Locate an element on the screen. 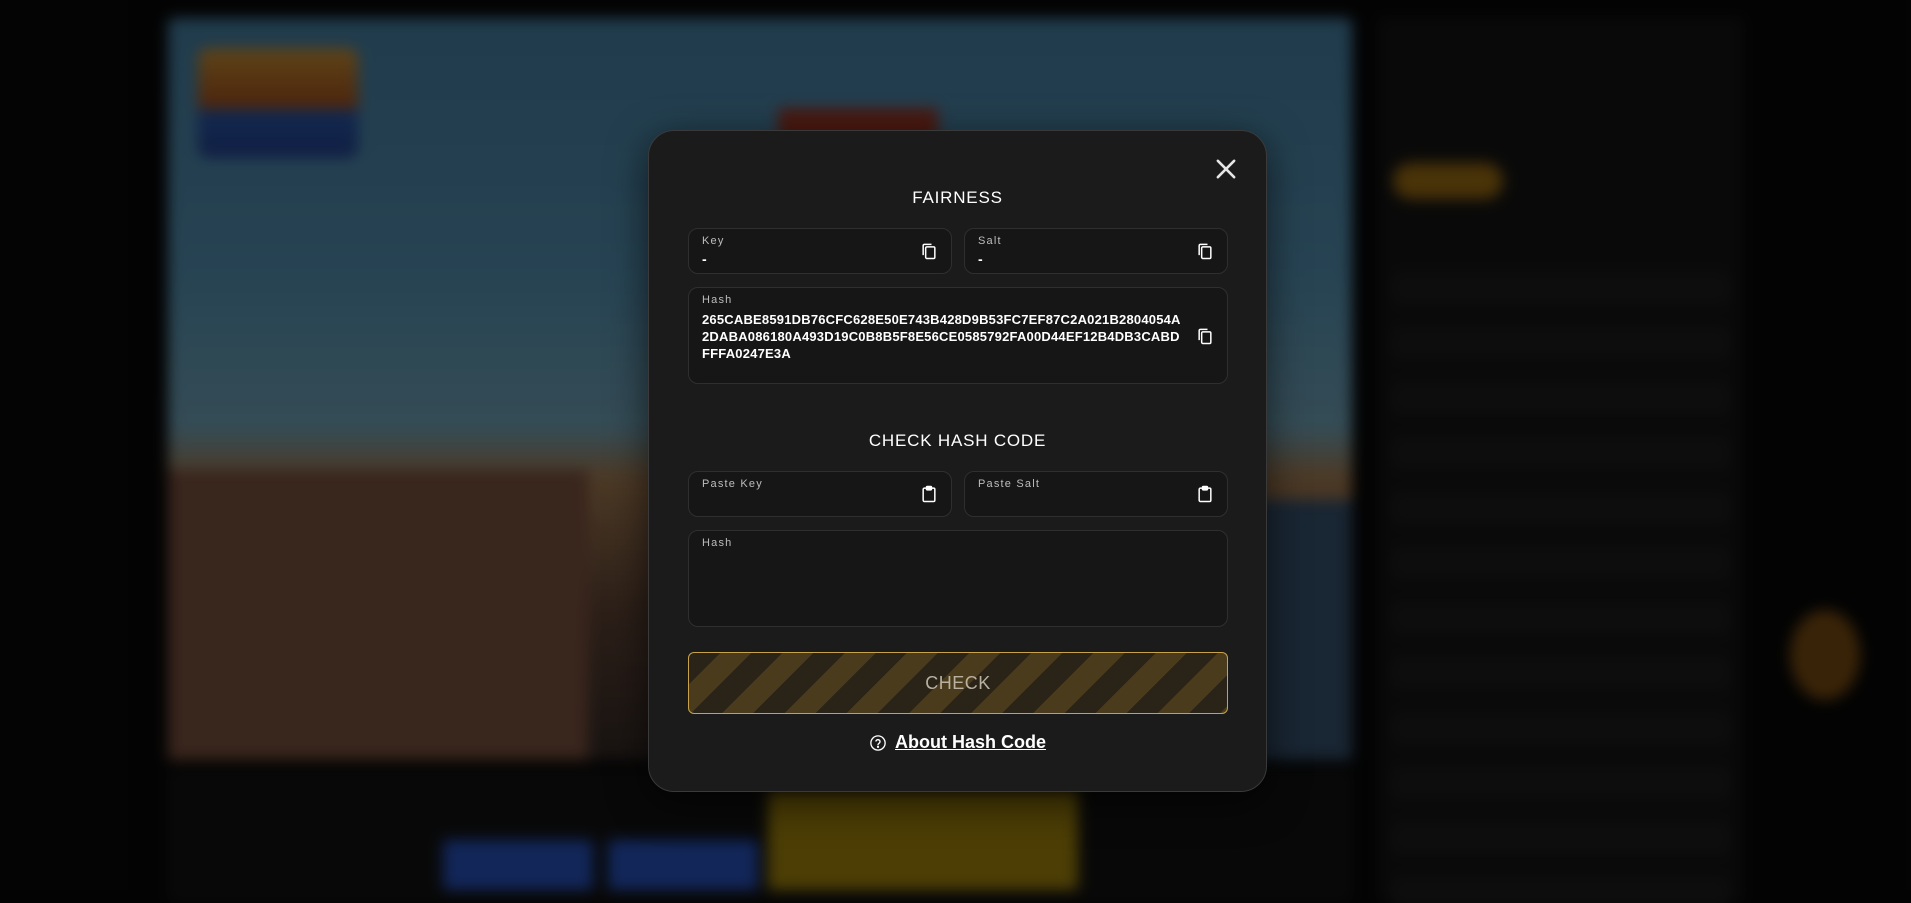 The image size is (1911, 903). hash-label: Hash is located at coordinates (717, 300).